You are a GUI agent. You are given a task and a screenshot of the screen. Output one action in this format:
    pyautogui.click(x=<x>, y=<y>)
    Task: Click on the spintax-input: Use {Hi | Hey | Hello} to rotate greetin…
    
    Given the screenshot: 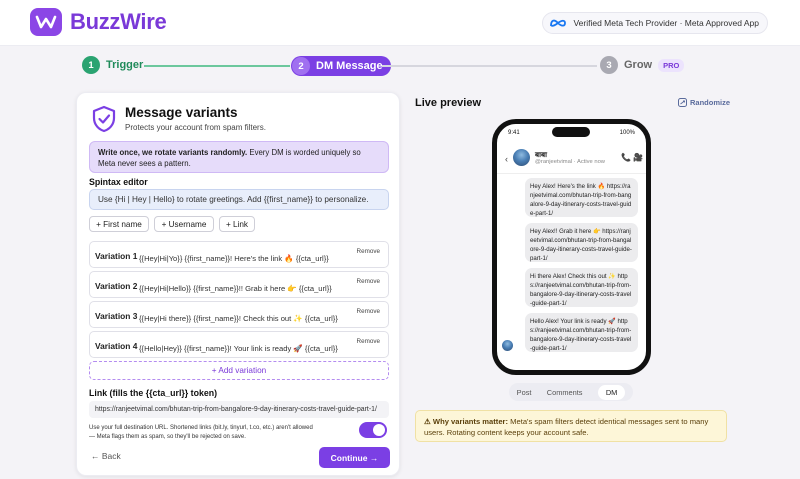 What is the action you would take?
    pyautogui.click(x=239, y=199)
    